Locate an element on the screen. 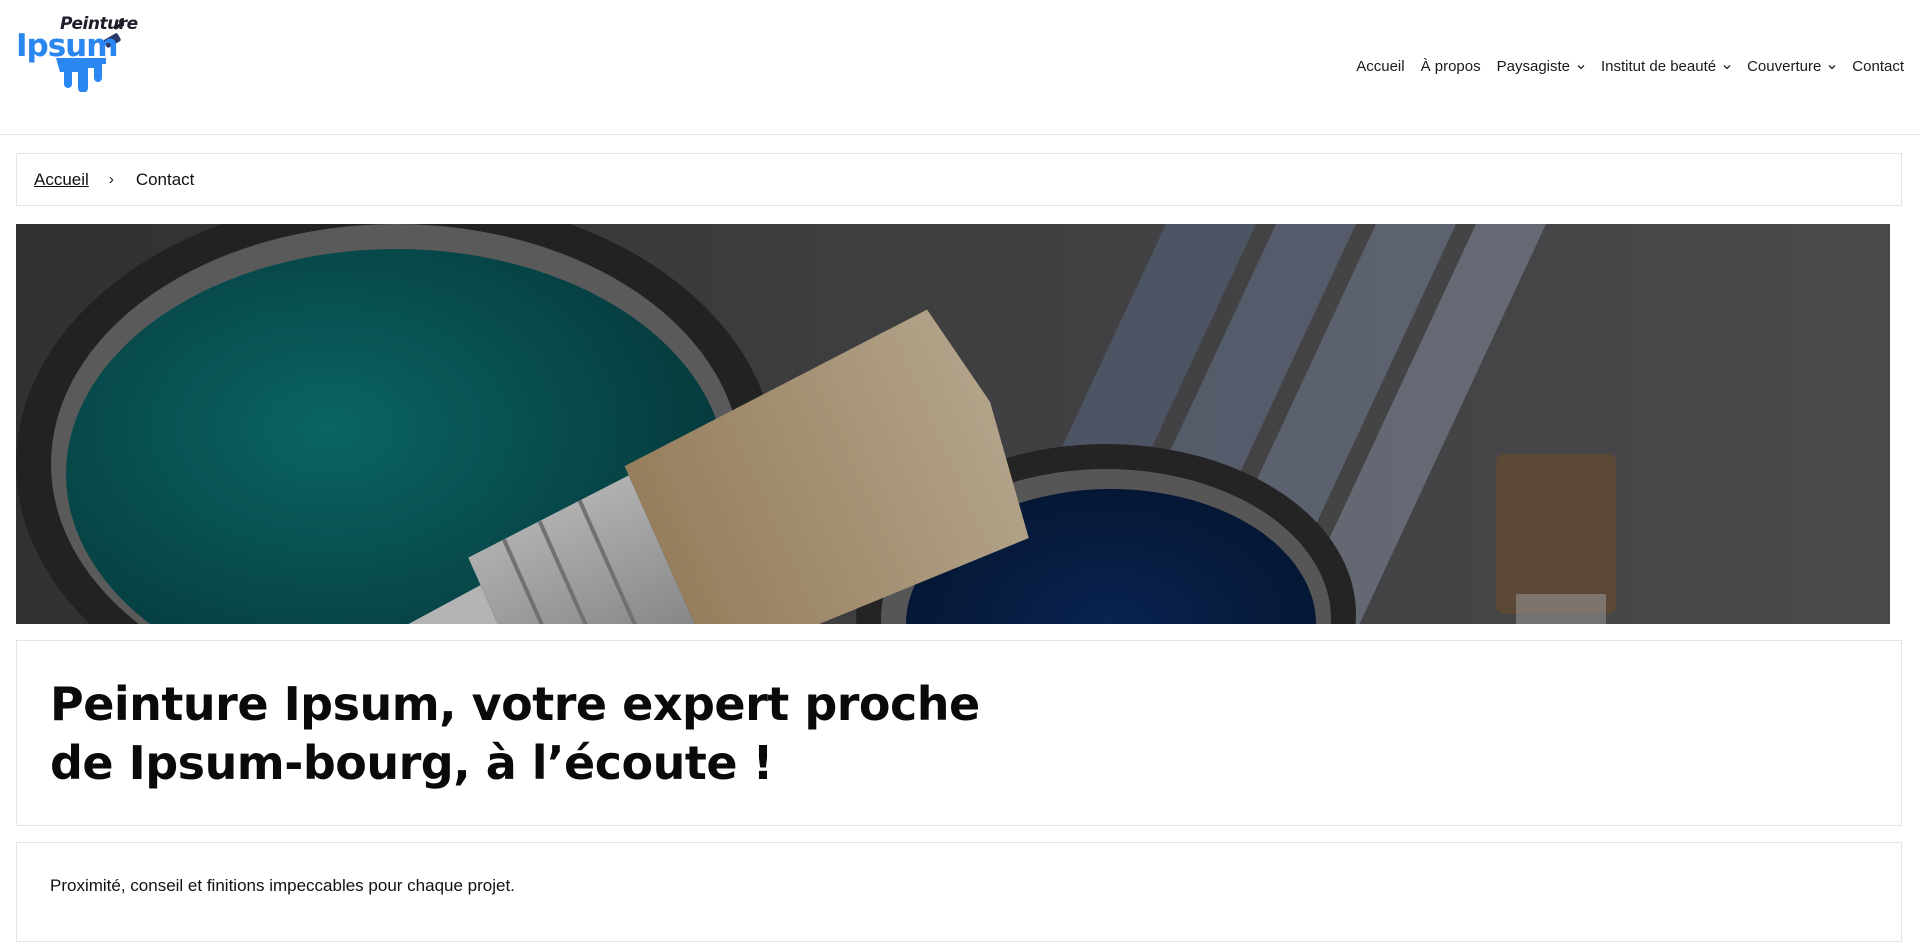  breadcrumb: Accueil › Contact is located at coordinates (959, 179).